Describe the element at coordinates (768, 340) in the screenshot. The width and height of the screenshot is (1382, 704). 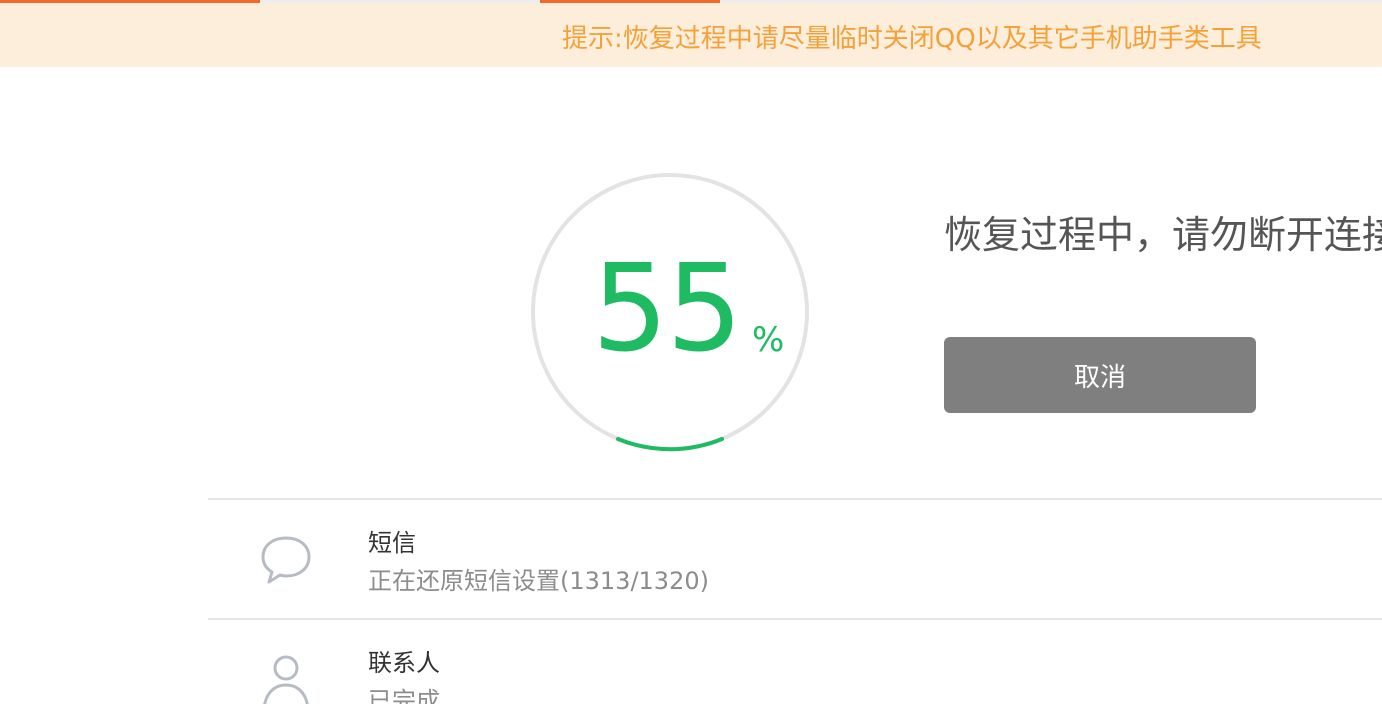
I see `progress-percent-unit: %` at that location.